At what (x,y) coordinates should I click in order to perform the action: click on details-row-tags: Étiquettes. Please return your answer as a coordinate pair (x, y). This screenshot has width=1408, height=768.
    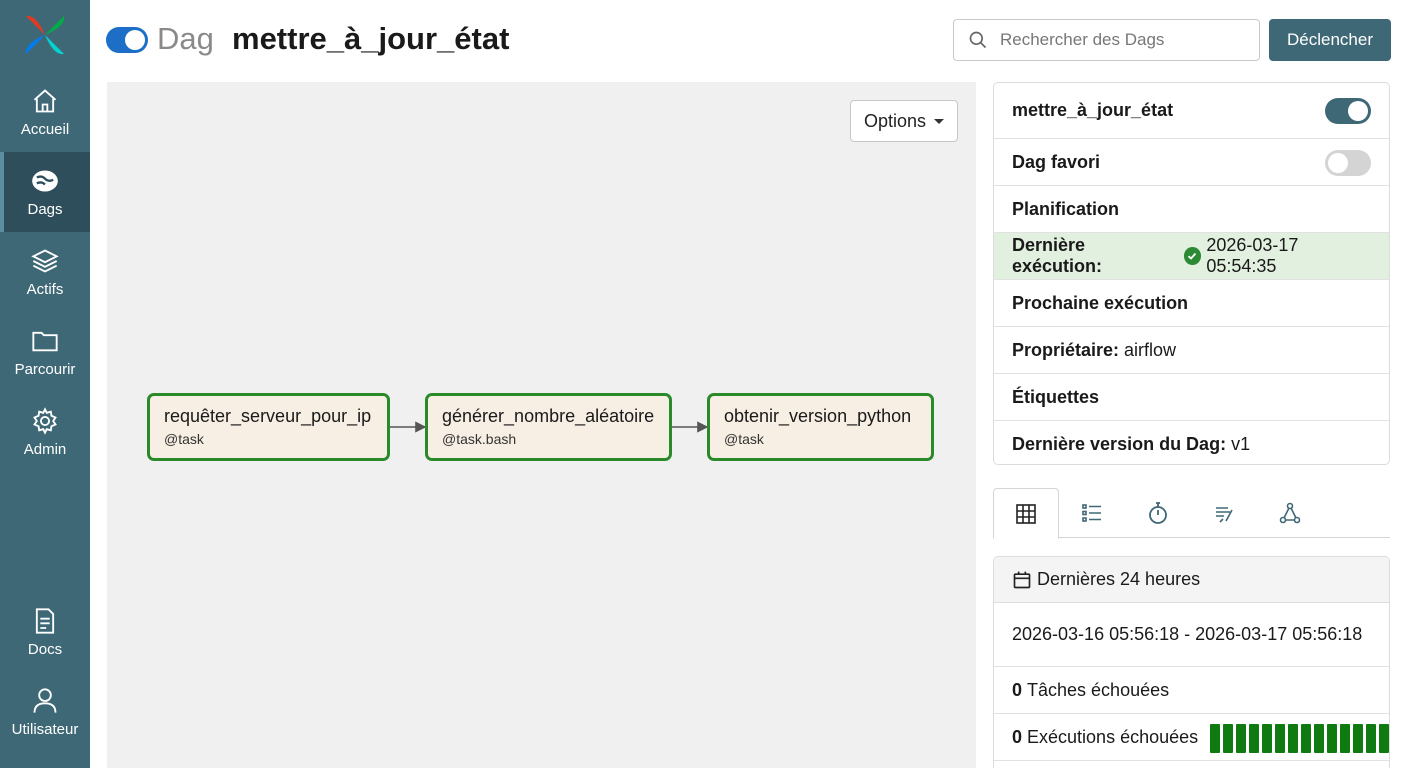
    Looking at the image, I should click on (1191, 397).